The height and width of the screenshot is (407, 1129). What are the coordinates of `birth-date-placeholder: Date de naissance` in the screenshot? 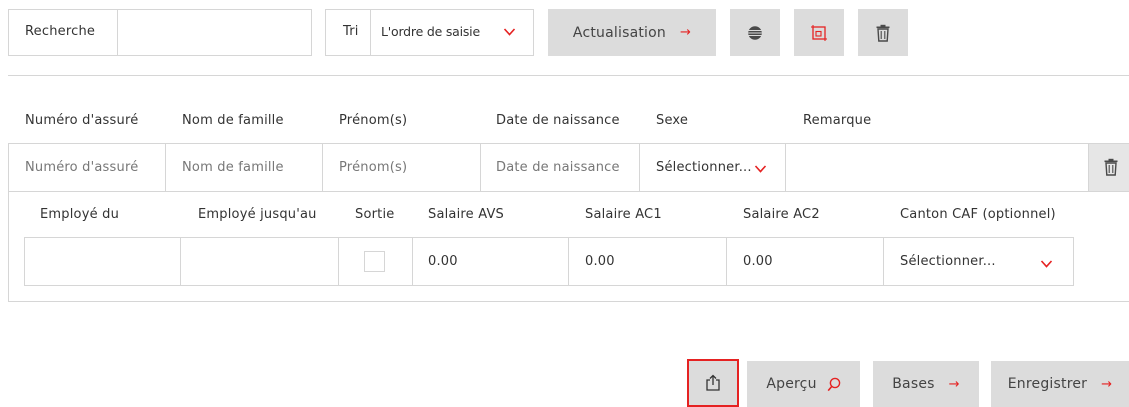 It's located at (558, 167).